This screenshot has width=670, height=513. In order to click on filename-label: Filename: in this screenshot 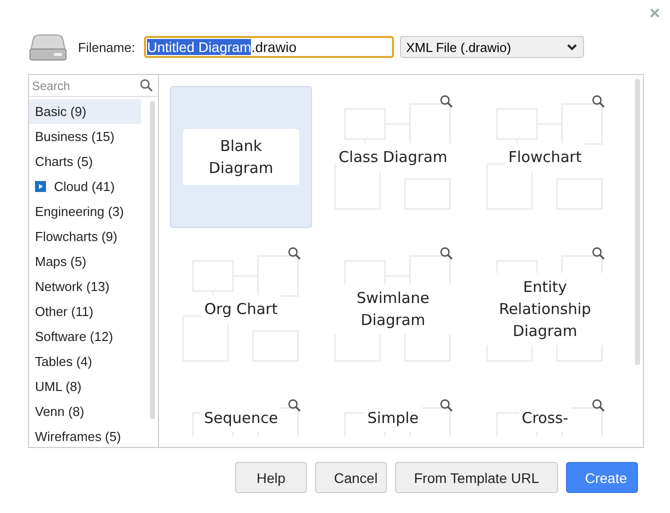, I will do `click(107, 47)`.